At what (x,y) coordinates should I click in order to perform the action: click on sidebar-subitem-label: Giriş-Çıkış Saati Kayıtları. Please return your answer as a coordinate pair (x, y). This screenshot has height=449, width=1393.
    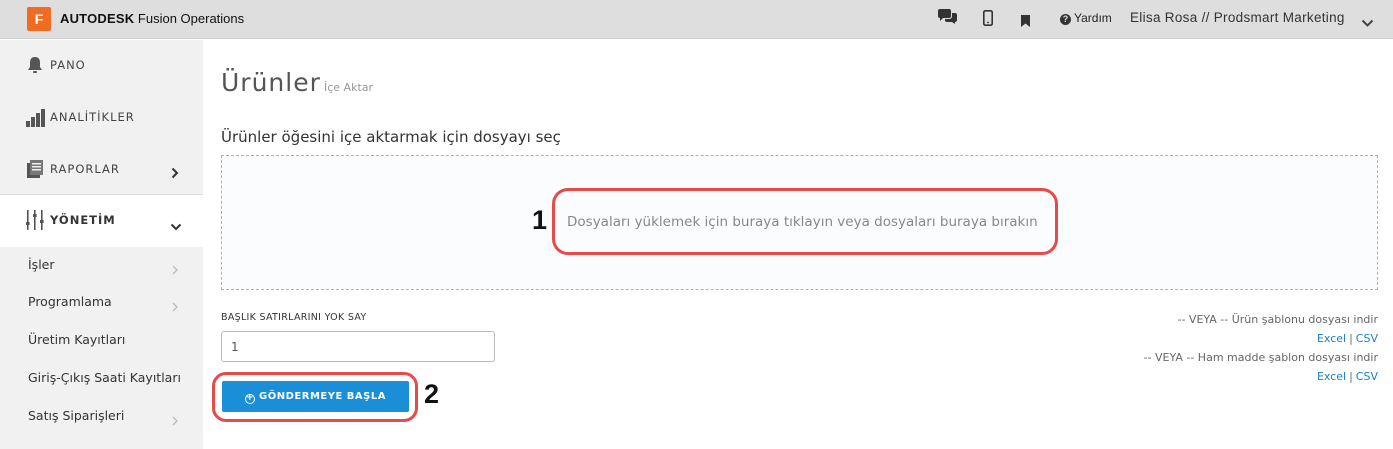
    Looking at the image, I should click on (104, 377).